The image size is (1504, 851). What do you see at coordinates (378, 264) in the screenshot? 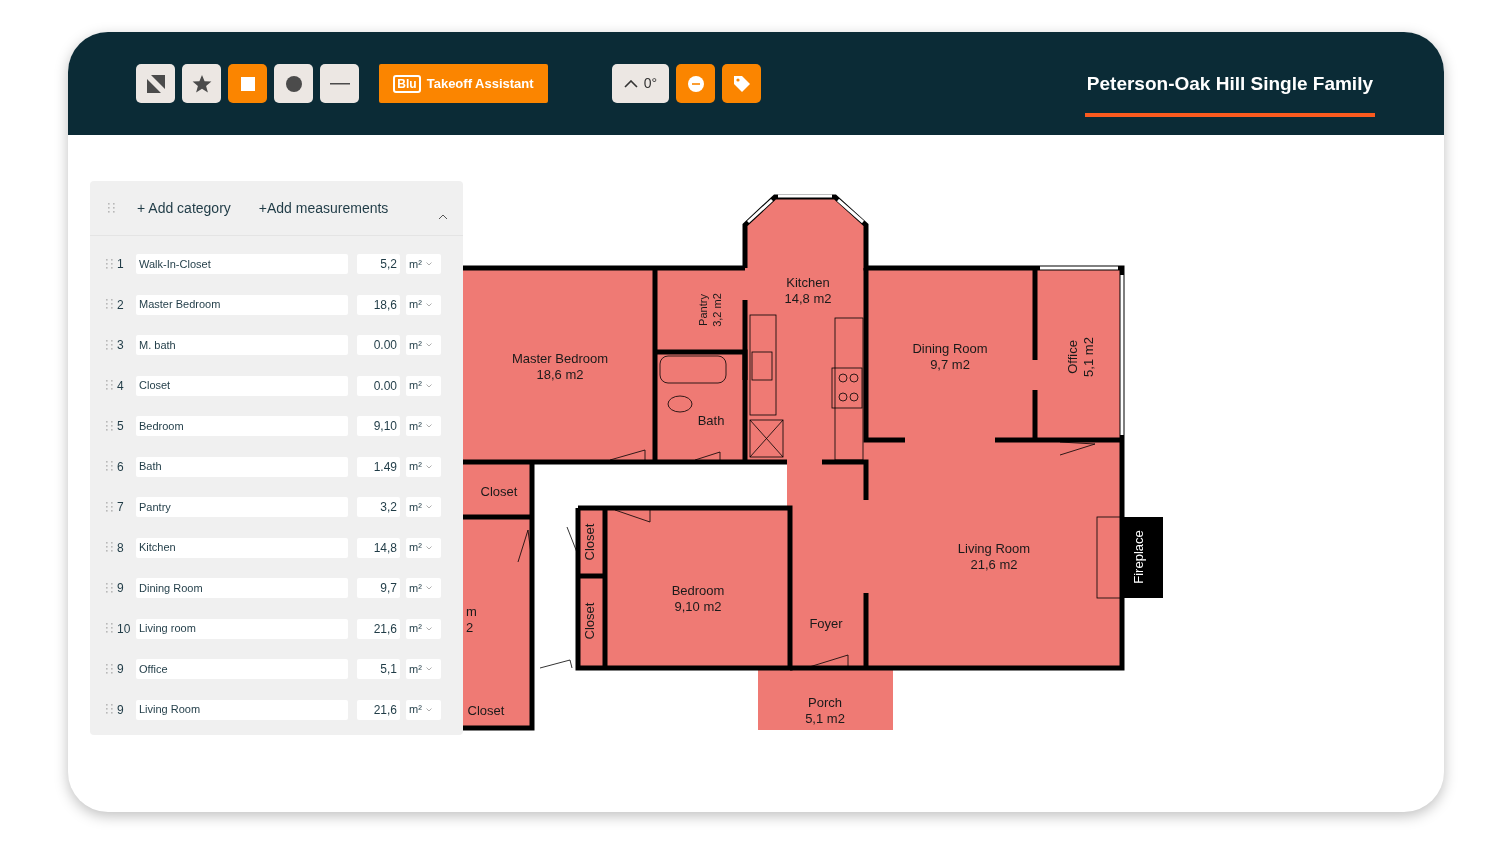
I see `value-field: 5,2` at bounding box center [378, 264].